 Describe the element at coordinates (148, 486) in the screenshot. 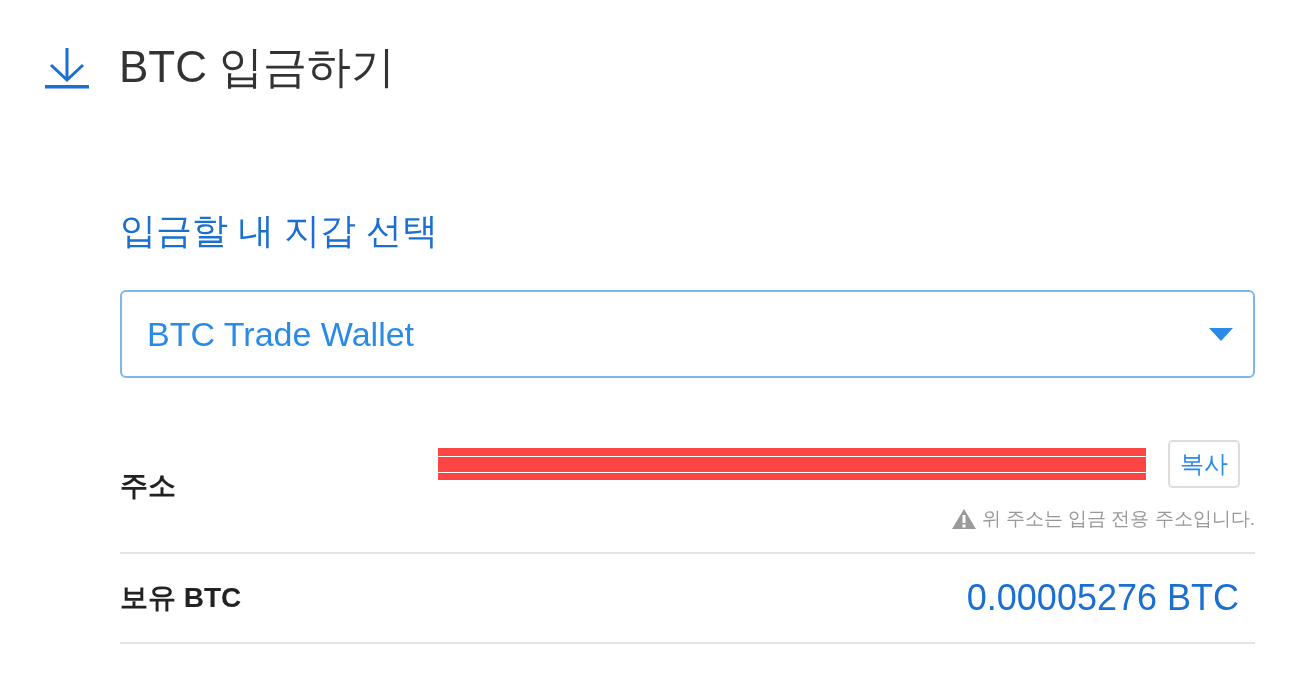

I see `row-label: 주소` at that location.